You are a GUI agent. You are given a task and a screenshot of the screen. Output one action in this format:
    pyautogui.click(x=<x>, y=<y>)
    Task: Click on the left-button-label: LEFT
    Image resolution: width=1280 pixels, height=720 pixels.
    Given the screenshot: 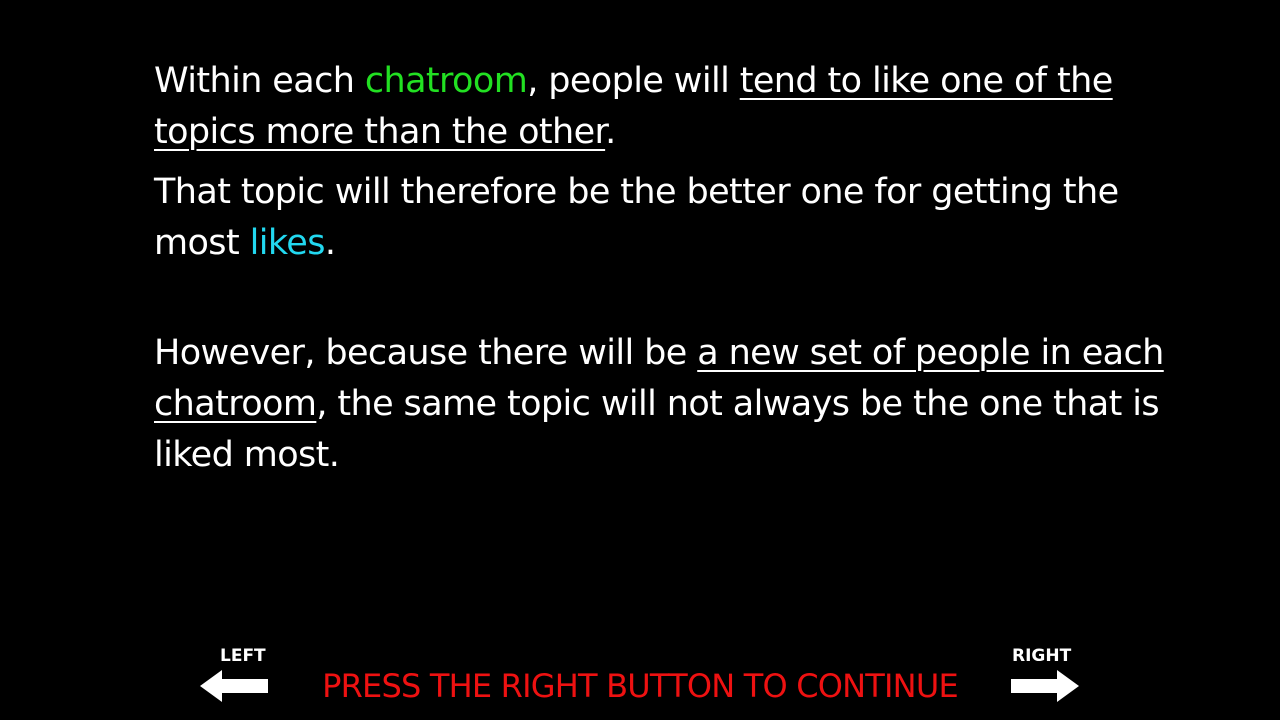 What is the action you would take?
    pyautogui.click(x=243, y=656)
    